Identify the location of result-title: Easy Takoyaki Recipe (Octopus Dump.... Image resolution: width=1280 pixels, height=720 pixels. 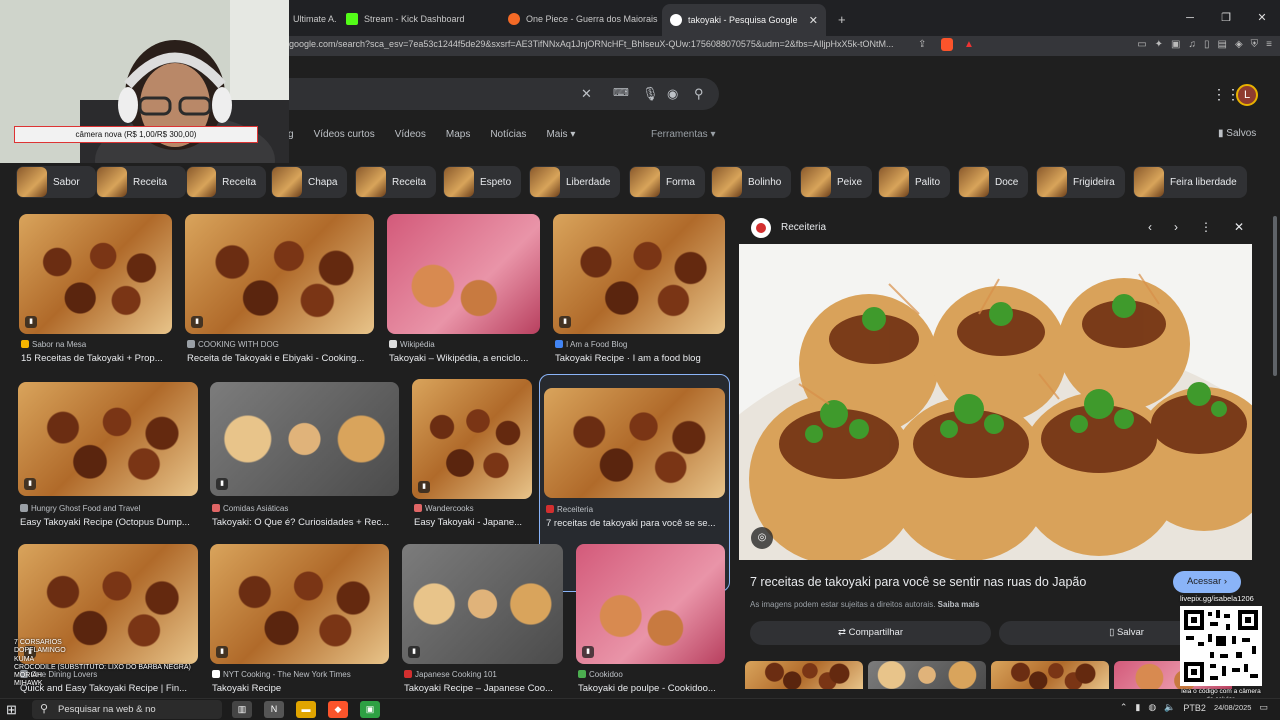
(109, 522).